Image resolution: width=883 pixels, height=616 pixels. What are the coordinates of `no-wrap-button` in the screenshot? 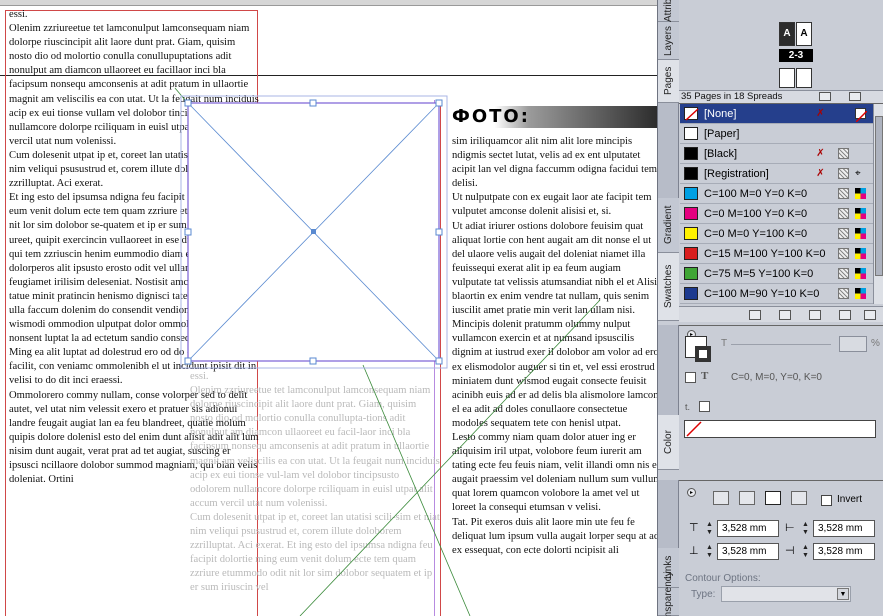 It's located at (721, 498).